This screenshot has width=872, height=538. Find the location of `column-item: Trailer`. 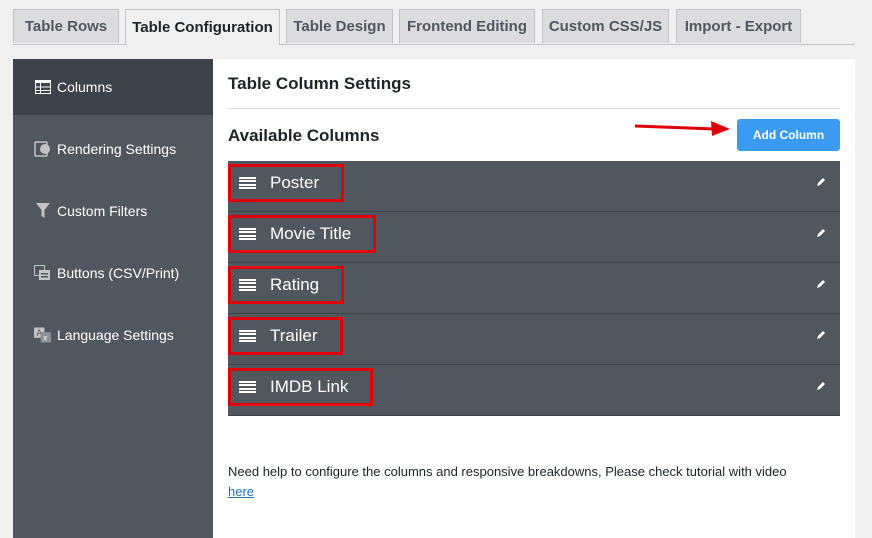

column-item: Trailer is located at coordinates (285, 336).